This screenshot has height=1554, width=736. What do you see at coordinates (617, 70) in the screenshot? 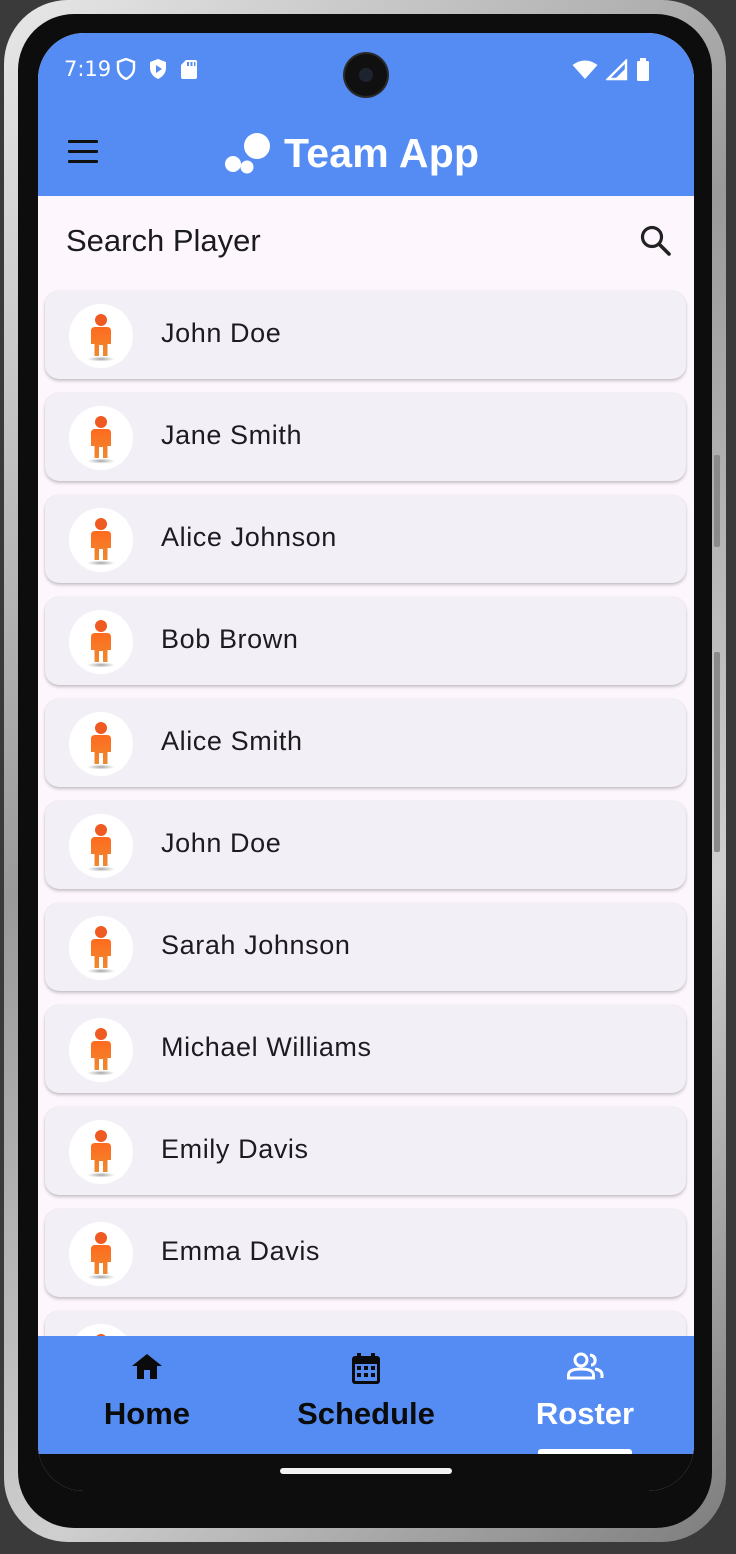
I see `cell-signal-icon` at bounding box center [617, 70].